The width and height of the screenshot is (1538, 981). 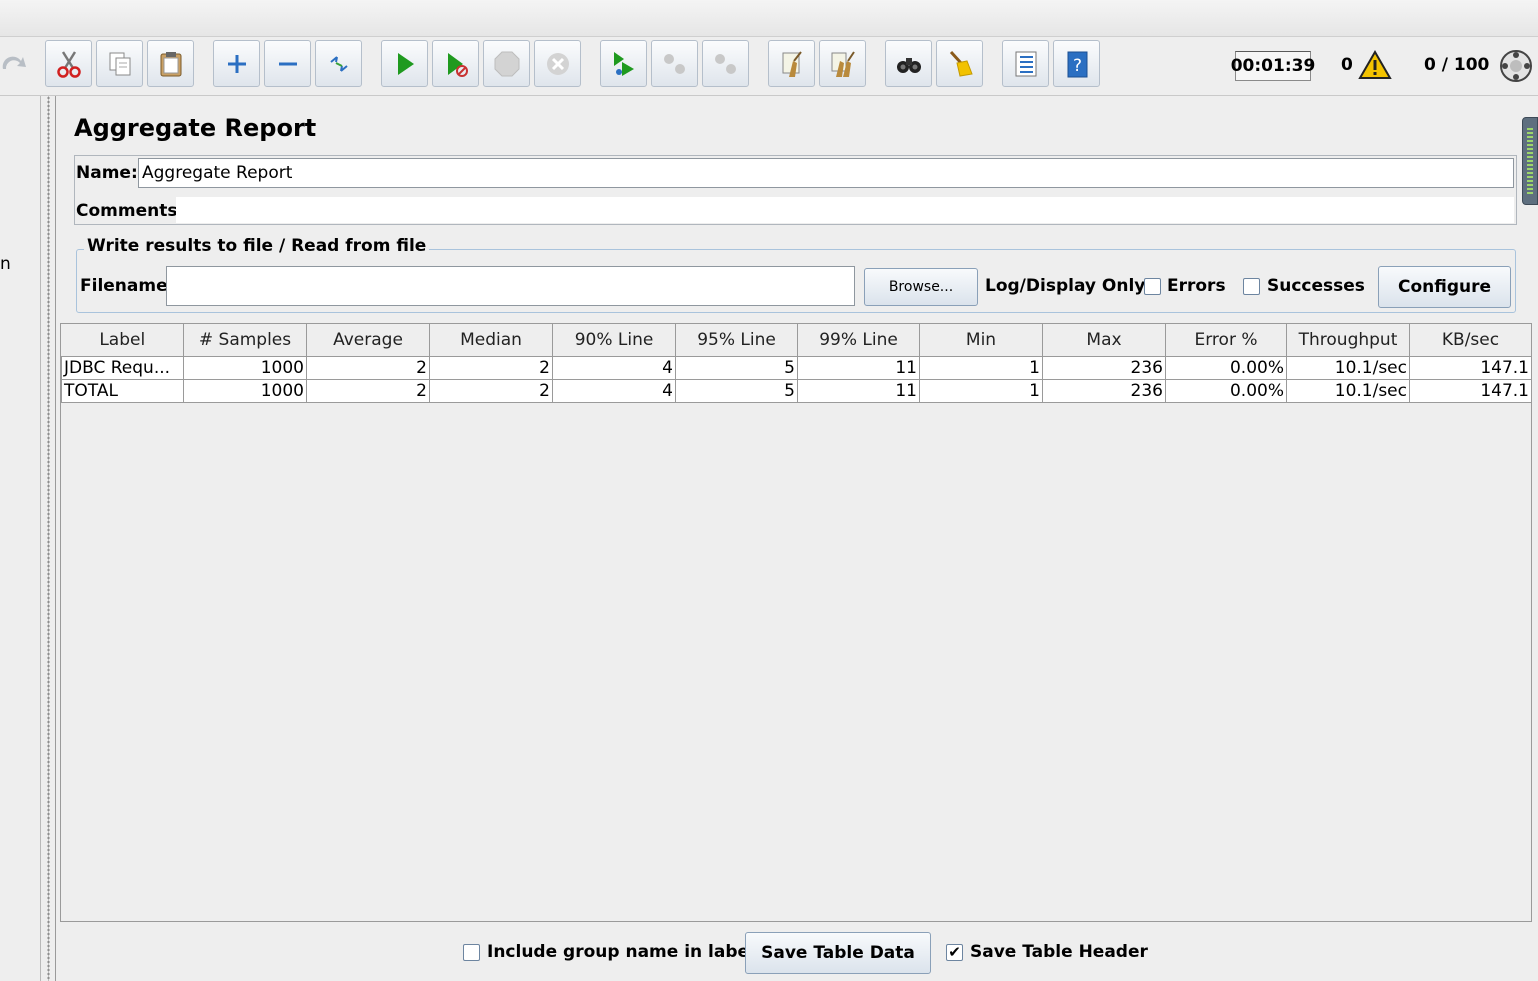 What do you see at coordinates (1347, 65) in the screenshot?
I see `warning-count: 0` at bounding box center [1347, 65].